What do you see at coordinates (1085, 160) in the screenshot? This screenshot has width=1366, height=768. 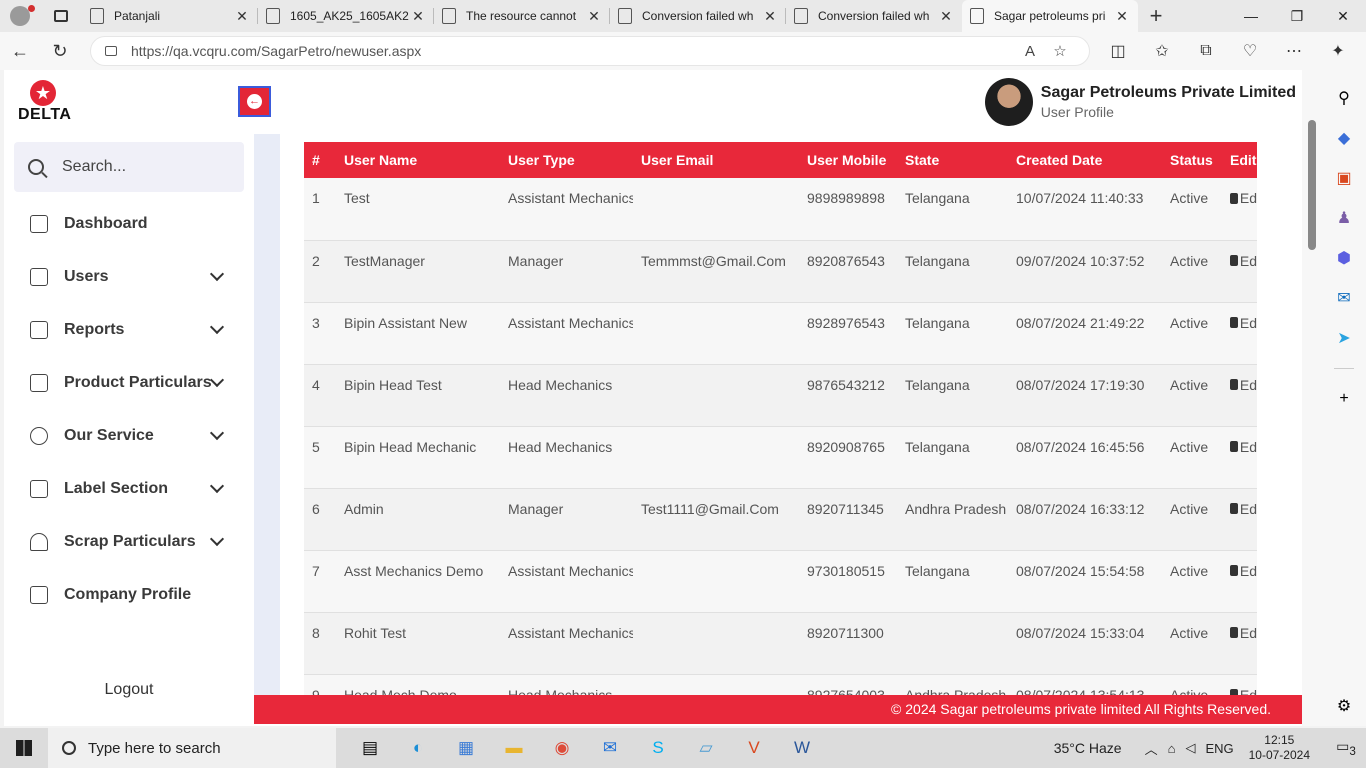 I see `column-header: Created Date` at bounding box center [1085, 160].